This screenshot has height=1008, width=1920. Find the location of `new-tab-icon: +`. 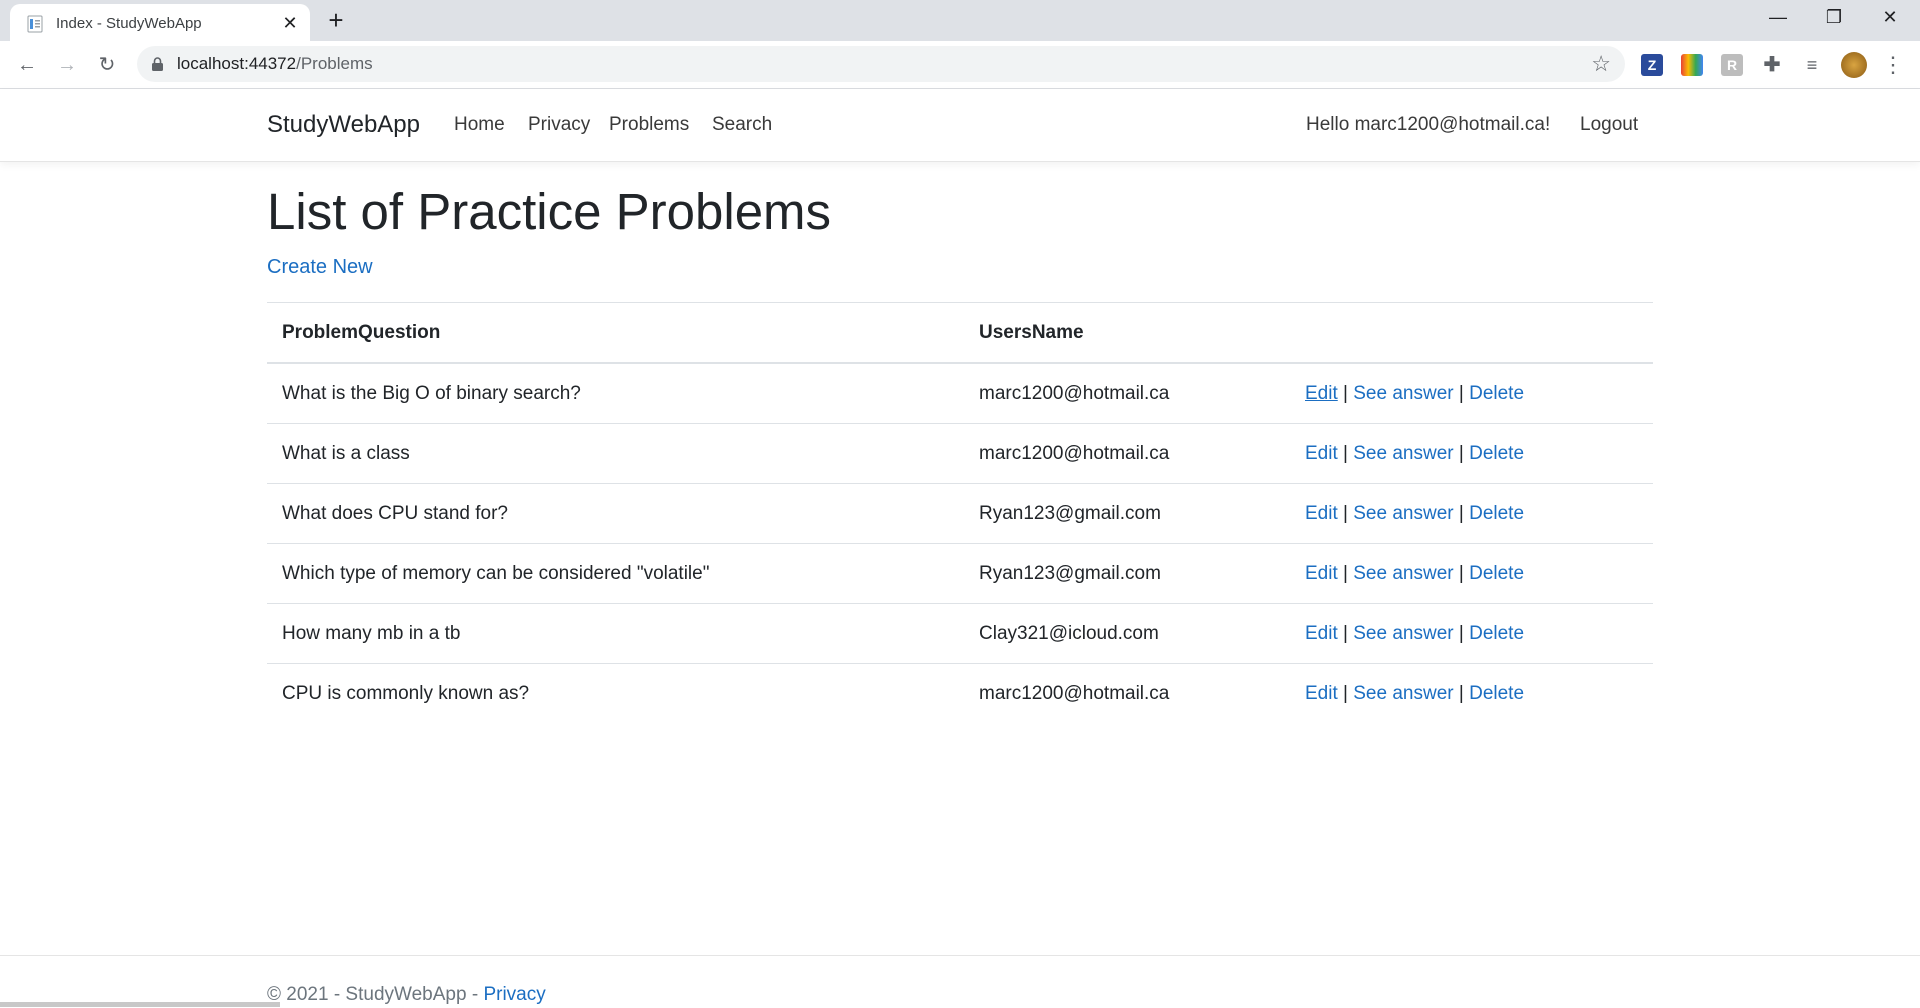

new-tab-icon: + is located at coordinates (336, 21).